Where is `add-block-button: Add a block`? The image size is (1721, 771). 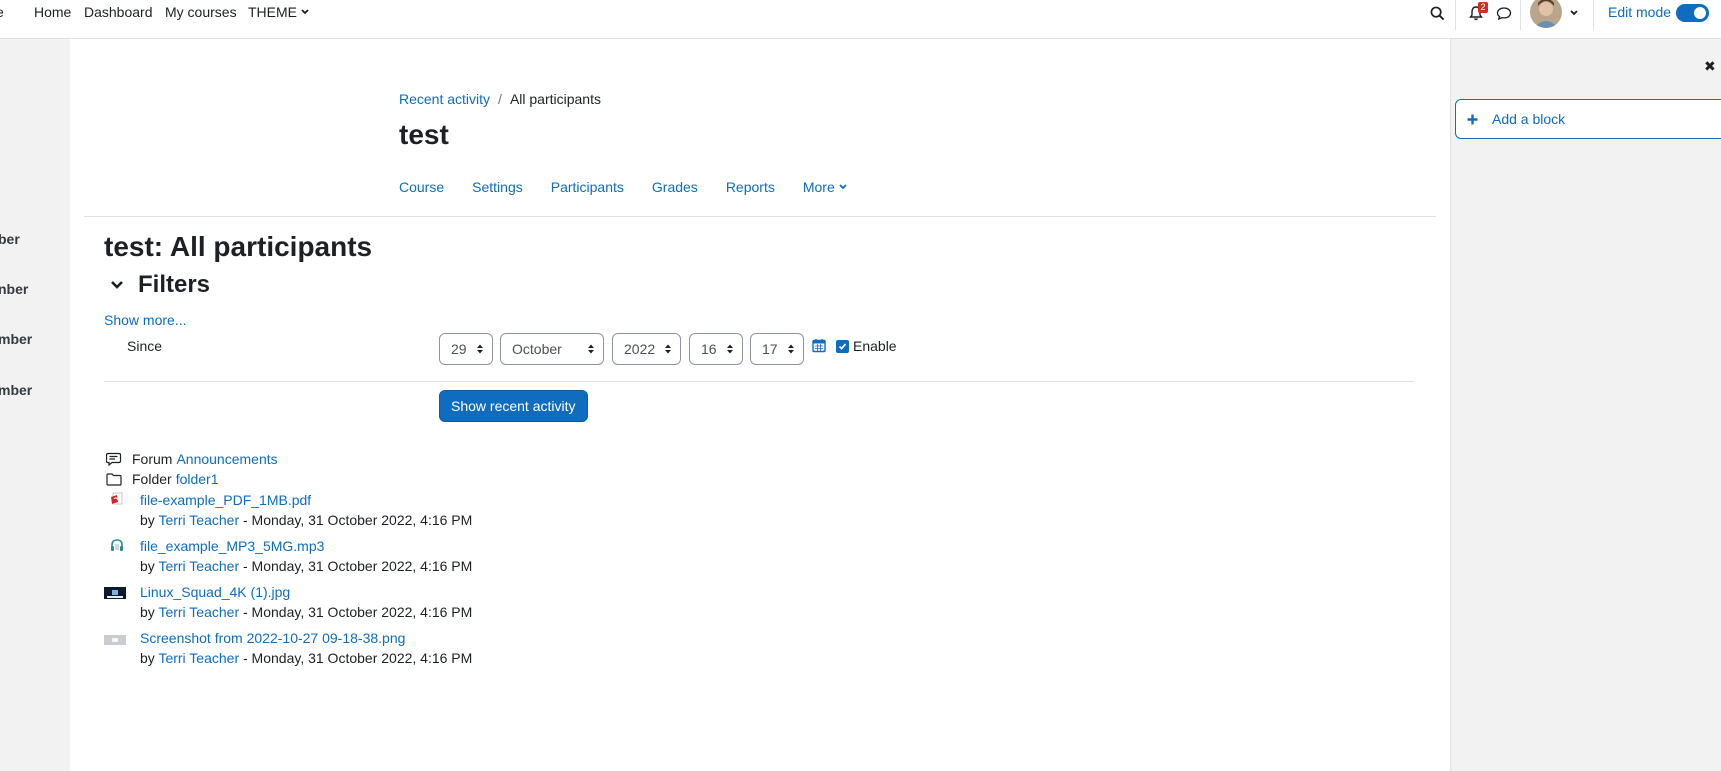
add-block-button: Add a block is located at coordinates (1588, 119).